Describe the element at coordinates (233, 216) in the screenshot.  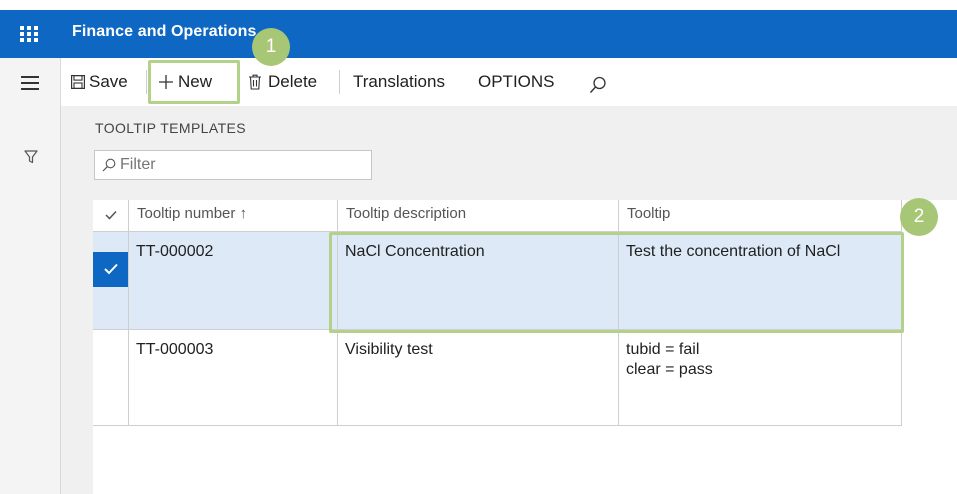
I see `column-header-tooltip-number: Tooltip number ↑` at that location.